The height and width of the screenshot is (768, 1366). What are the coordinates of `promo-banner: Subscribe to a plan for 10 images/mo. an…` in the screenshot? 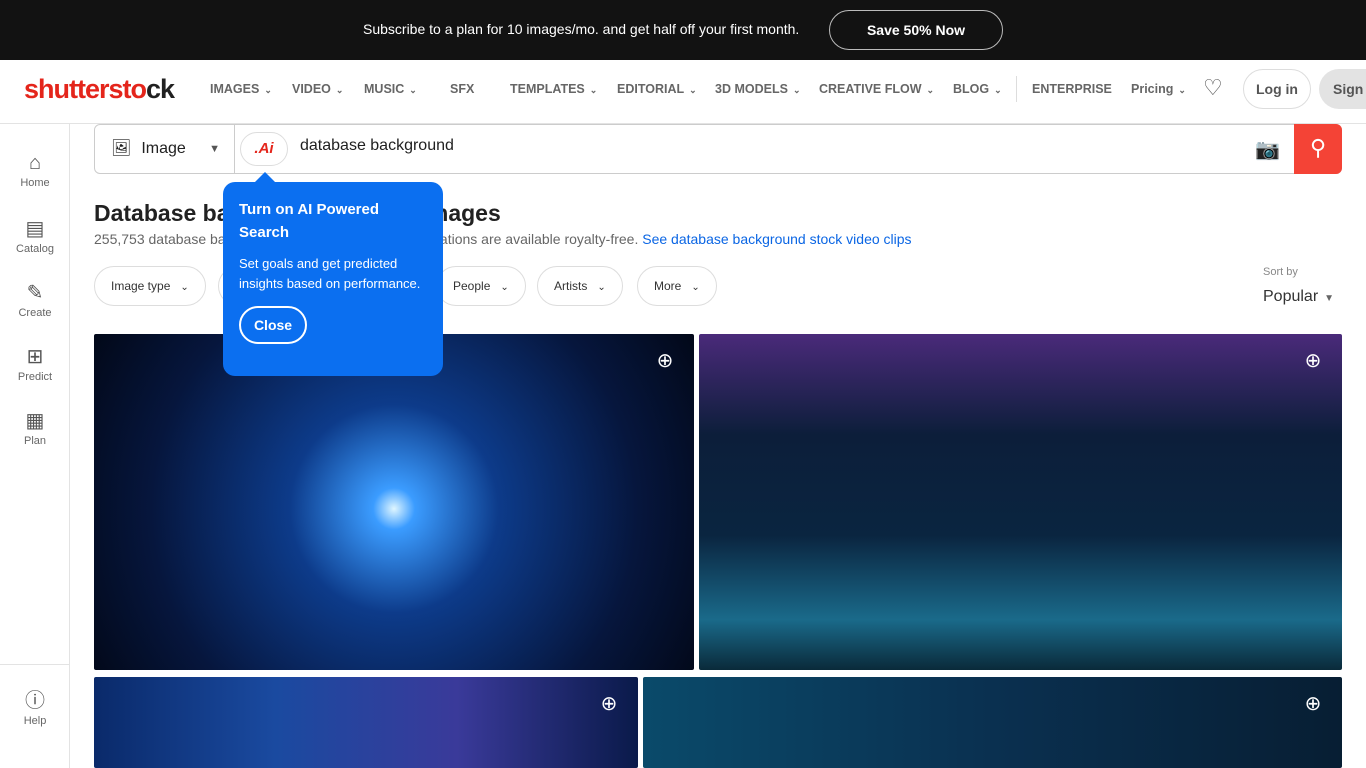 It's located at (683, 30).